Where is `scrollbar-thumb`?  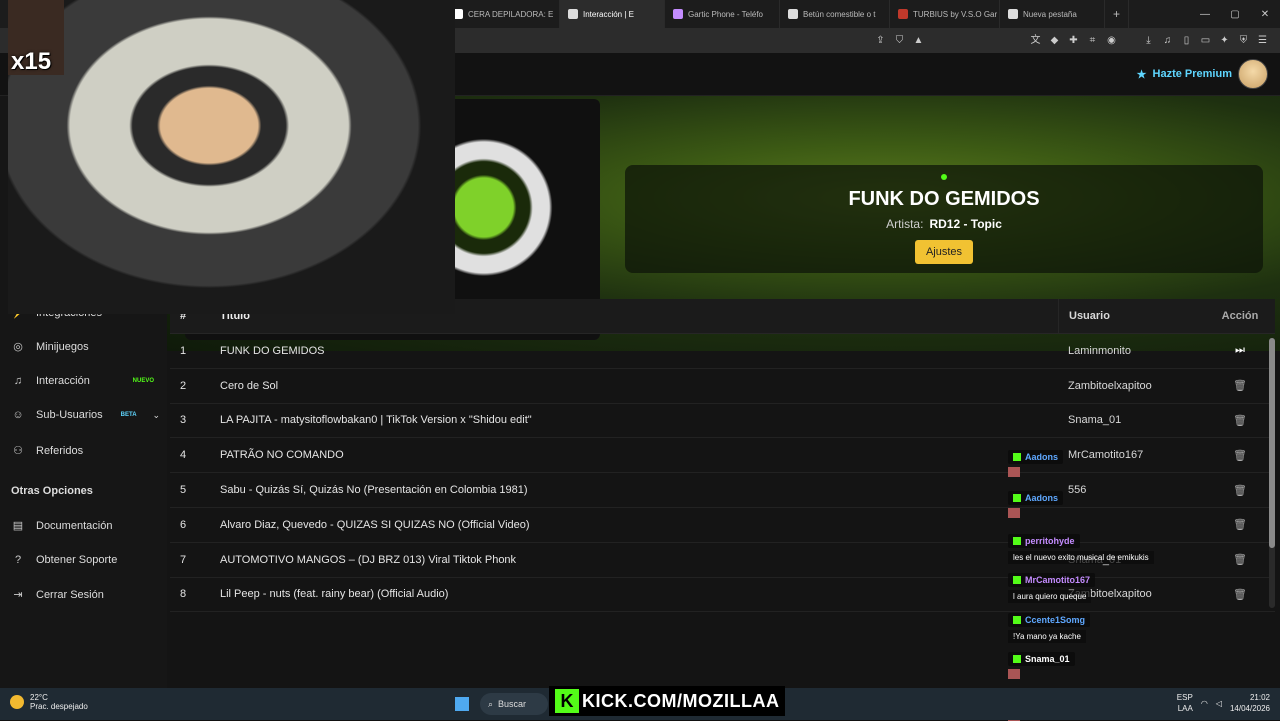
scrollbar-thumb is located at coordinates (1272, 443).